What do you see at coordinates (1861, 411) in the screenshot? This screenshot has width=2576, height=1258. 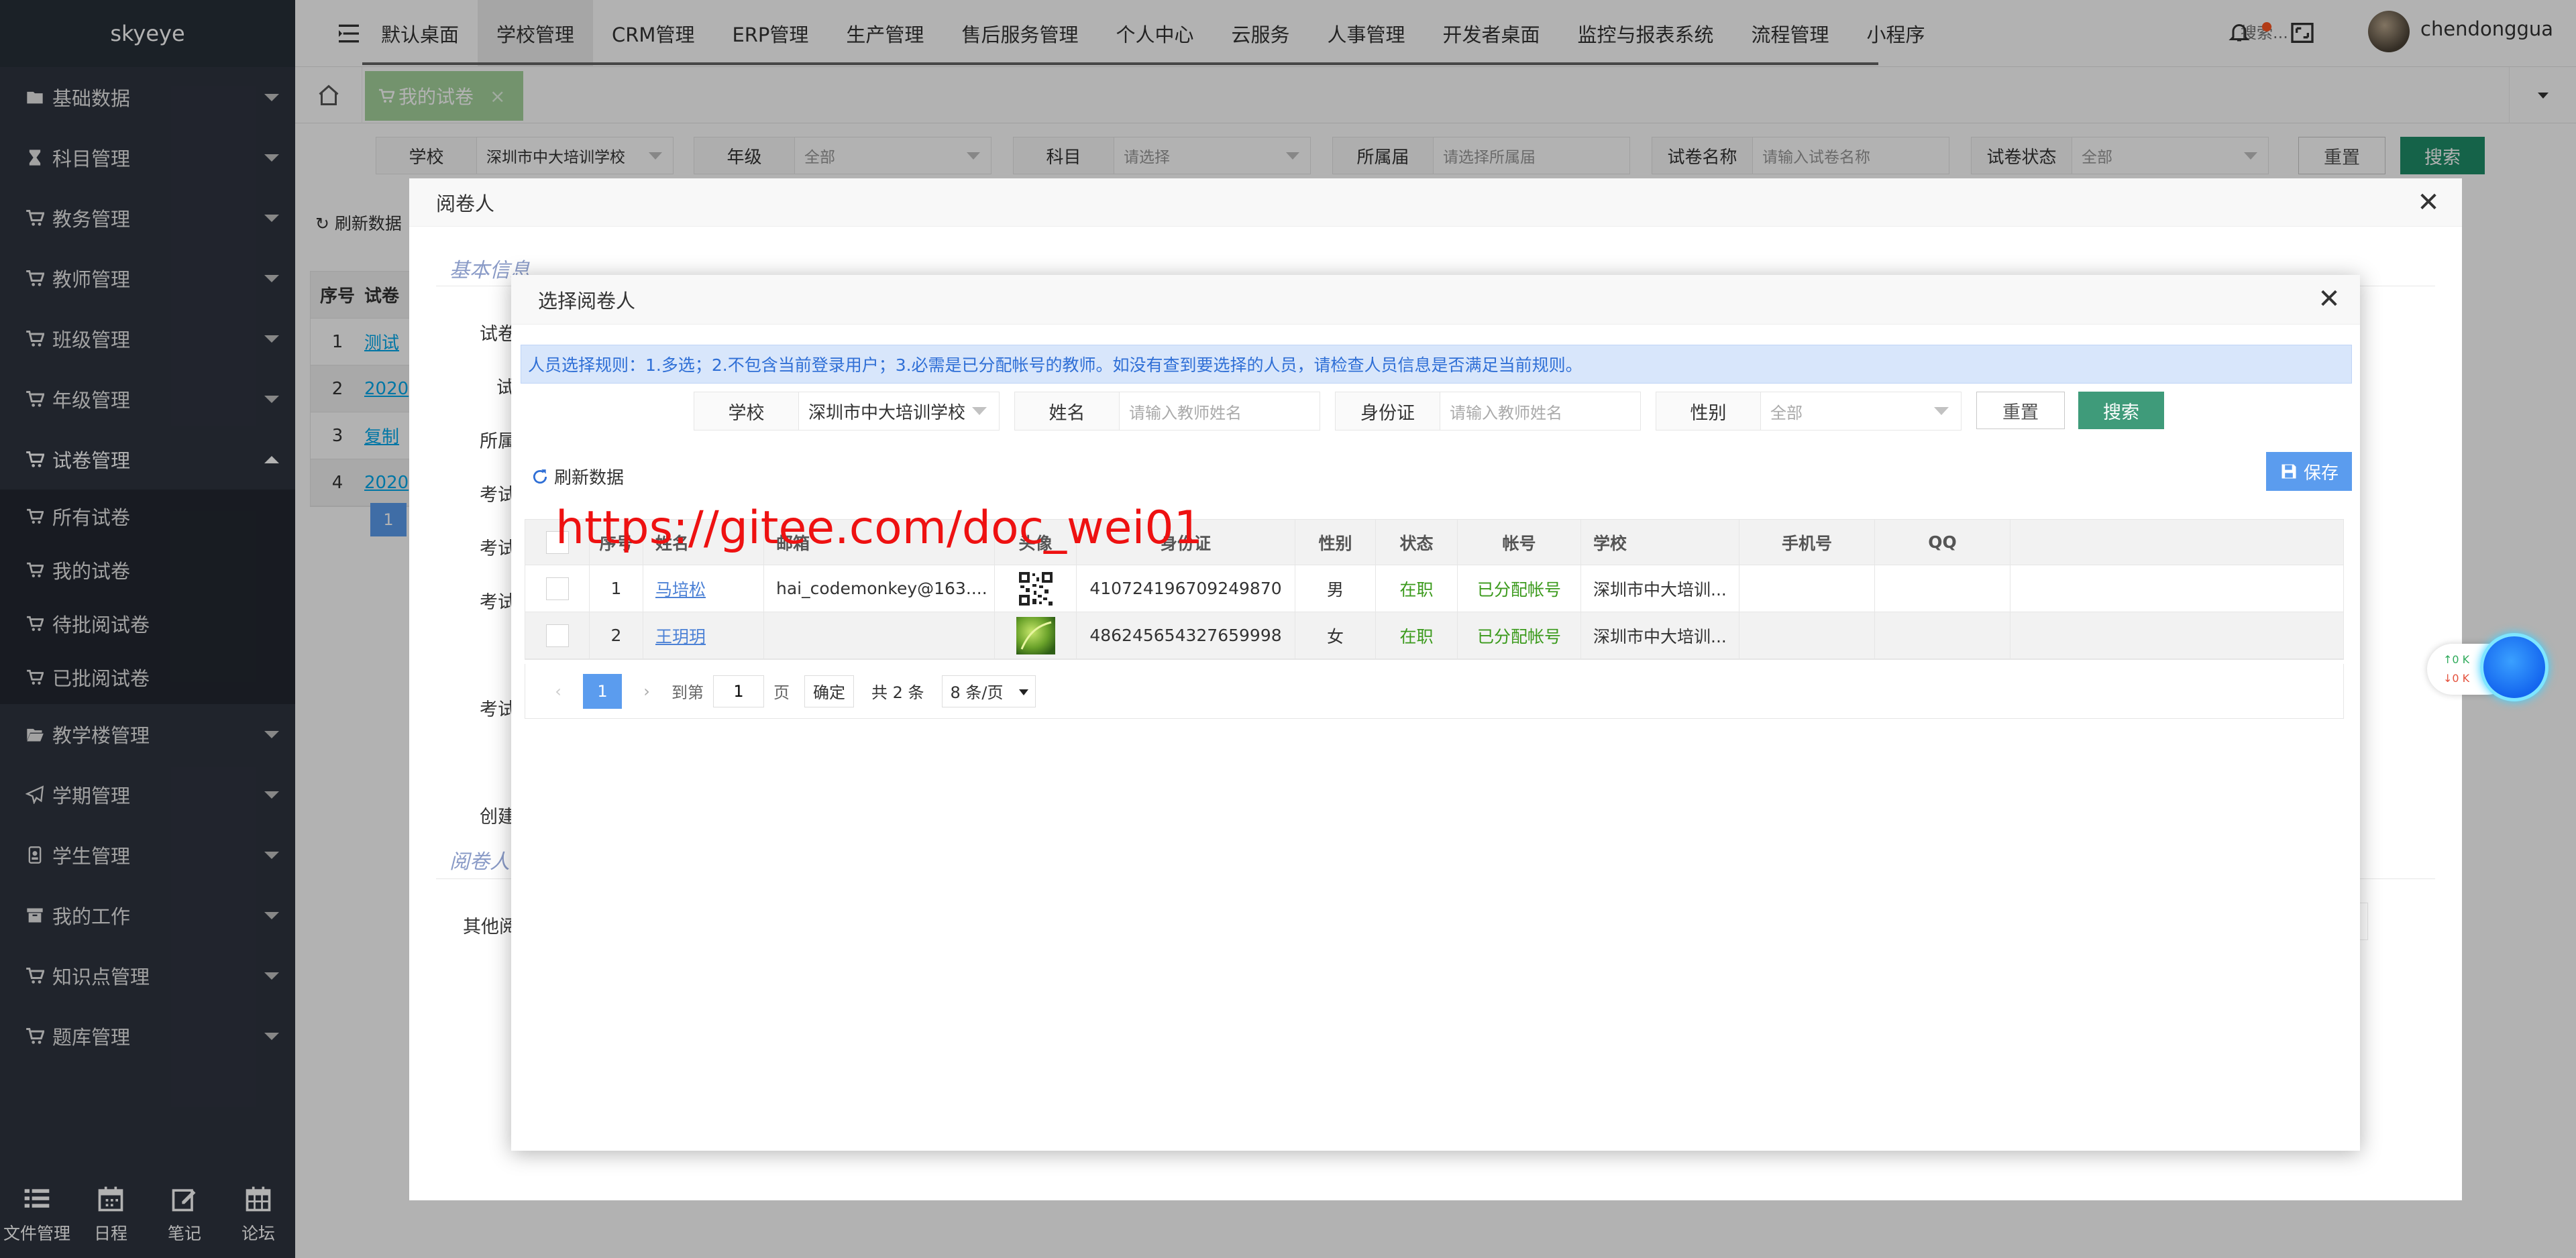 I see `gender-select: 全部` at bounding box center [1861, 411].